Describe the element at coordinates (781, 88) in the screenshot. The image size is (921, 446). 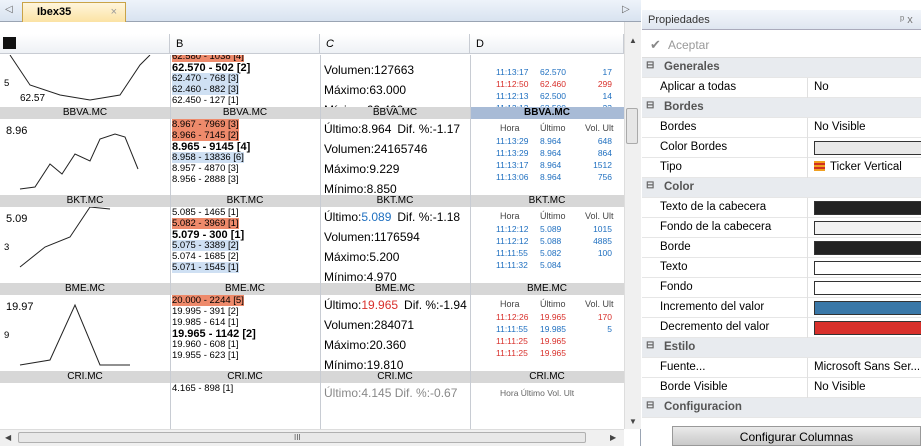
I see `property-row: Aplicar a todas No` at that location.